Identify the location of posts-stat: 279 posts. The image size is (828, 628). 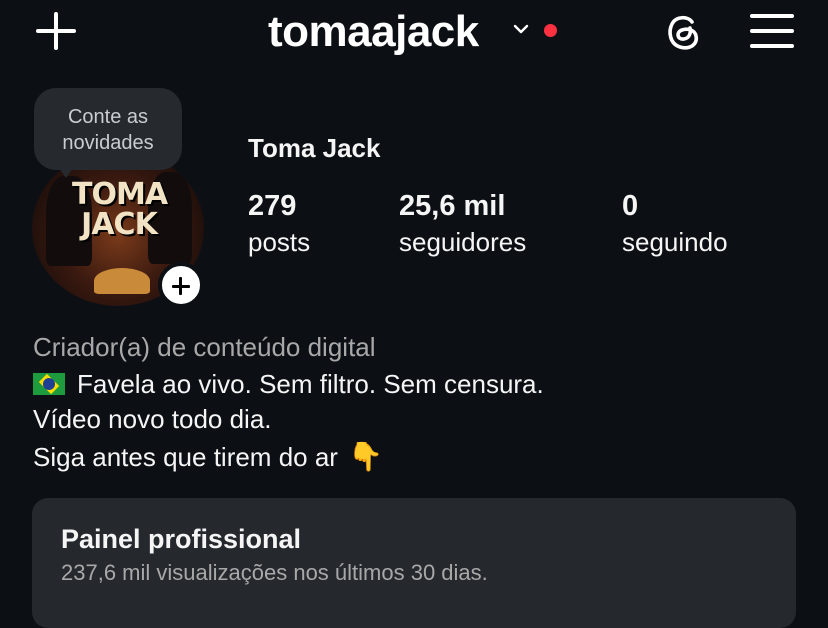
(279, 224).